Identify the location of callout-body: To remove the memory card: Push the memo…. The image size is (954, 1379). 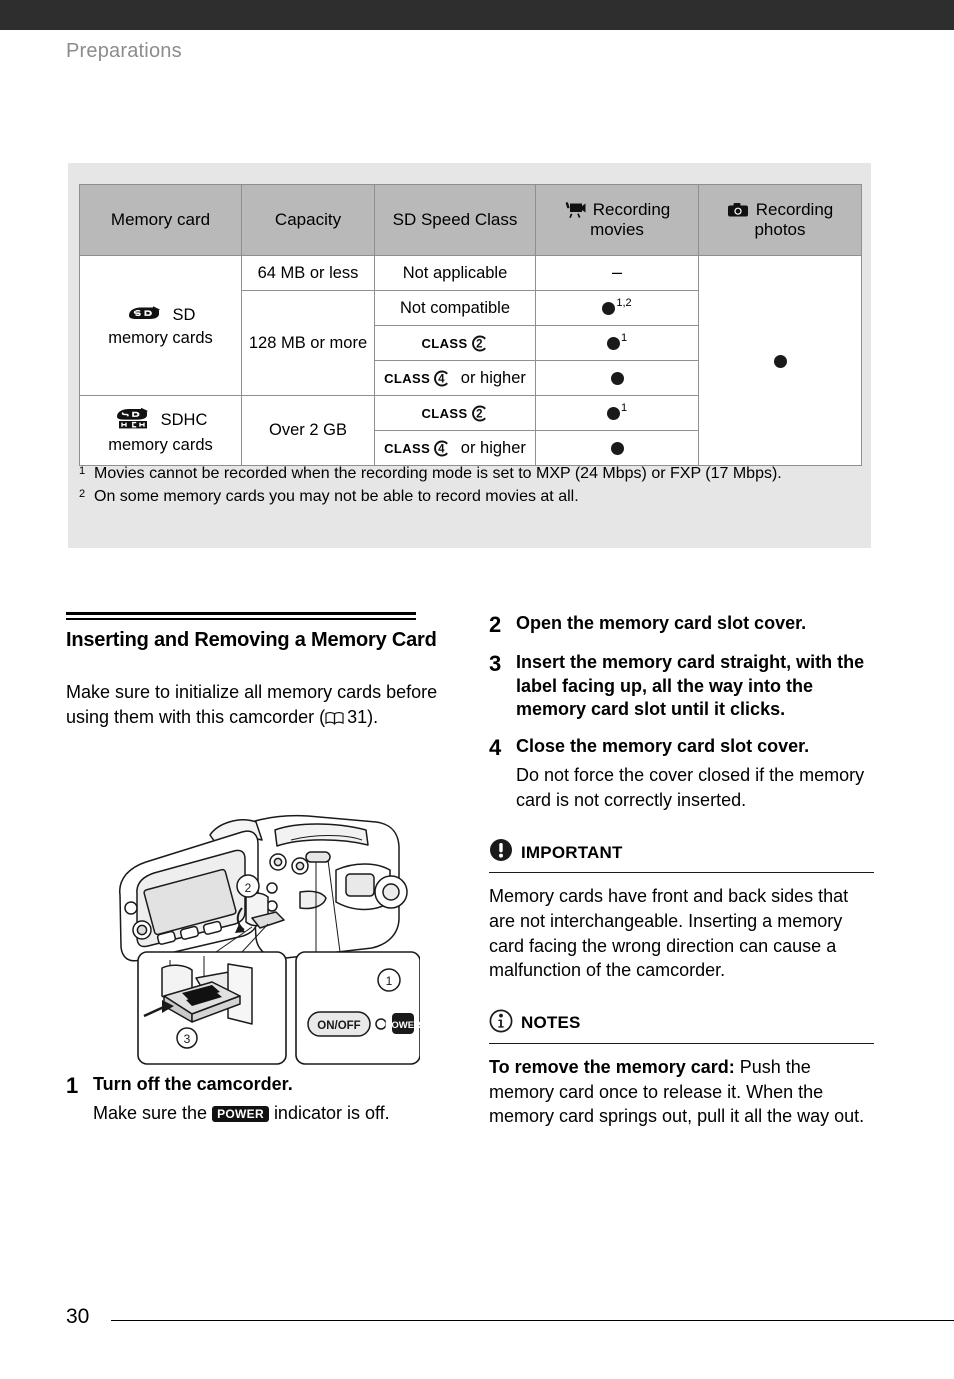
(681, 1092).